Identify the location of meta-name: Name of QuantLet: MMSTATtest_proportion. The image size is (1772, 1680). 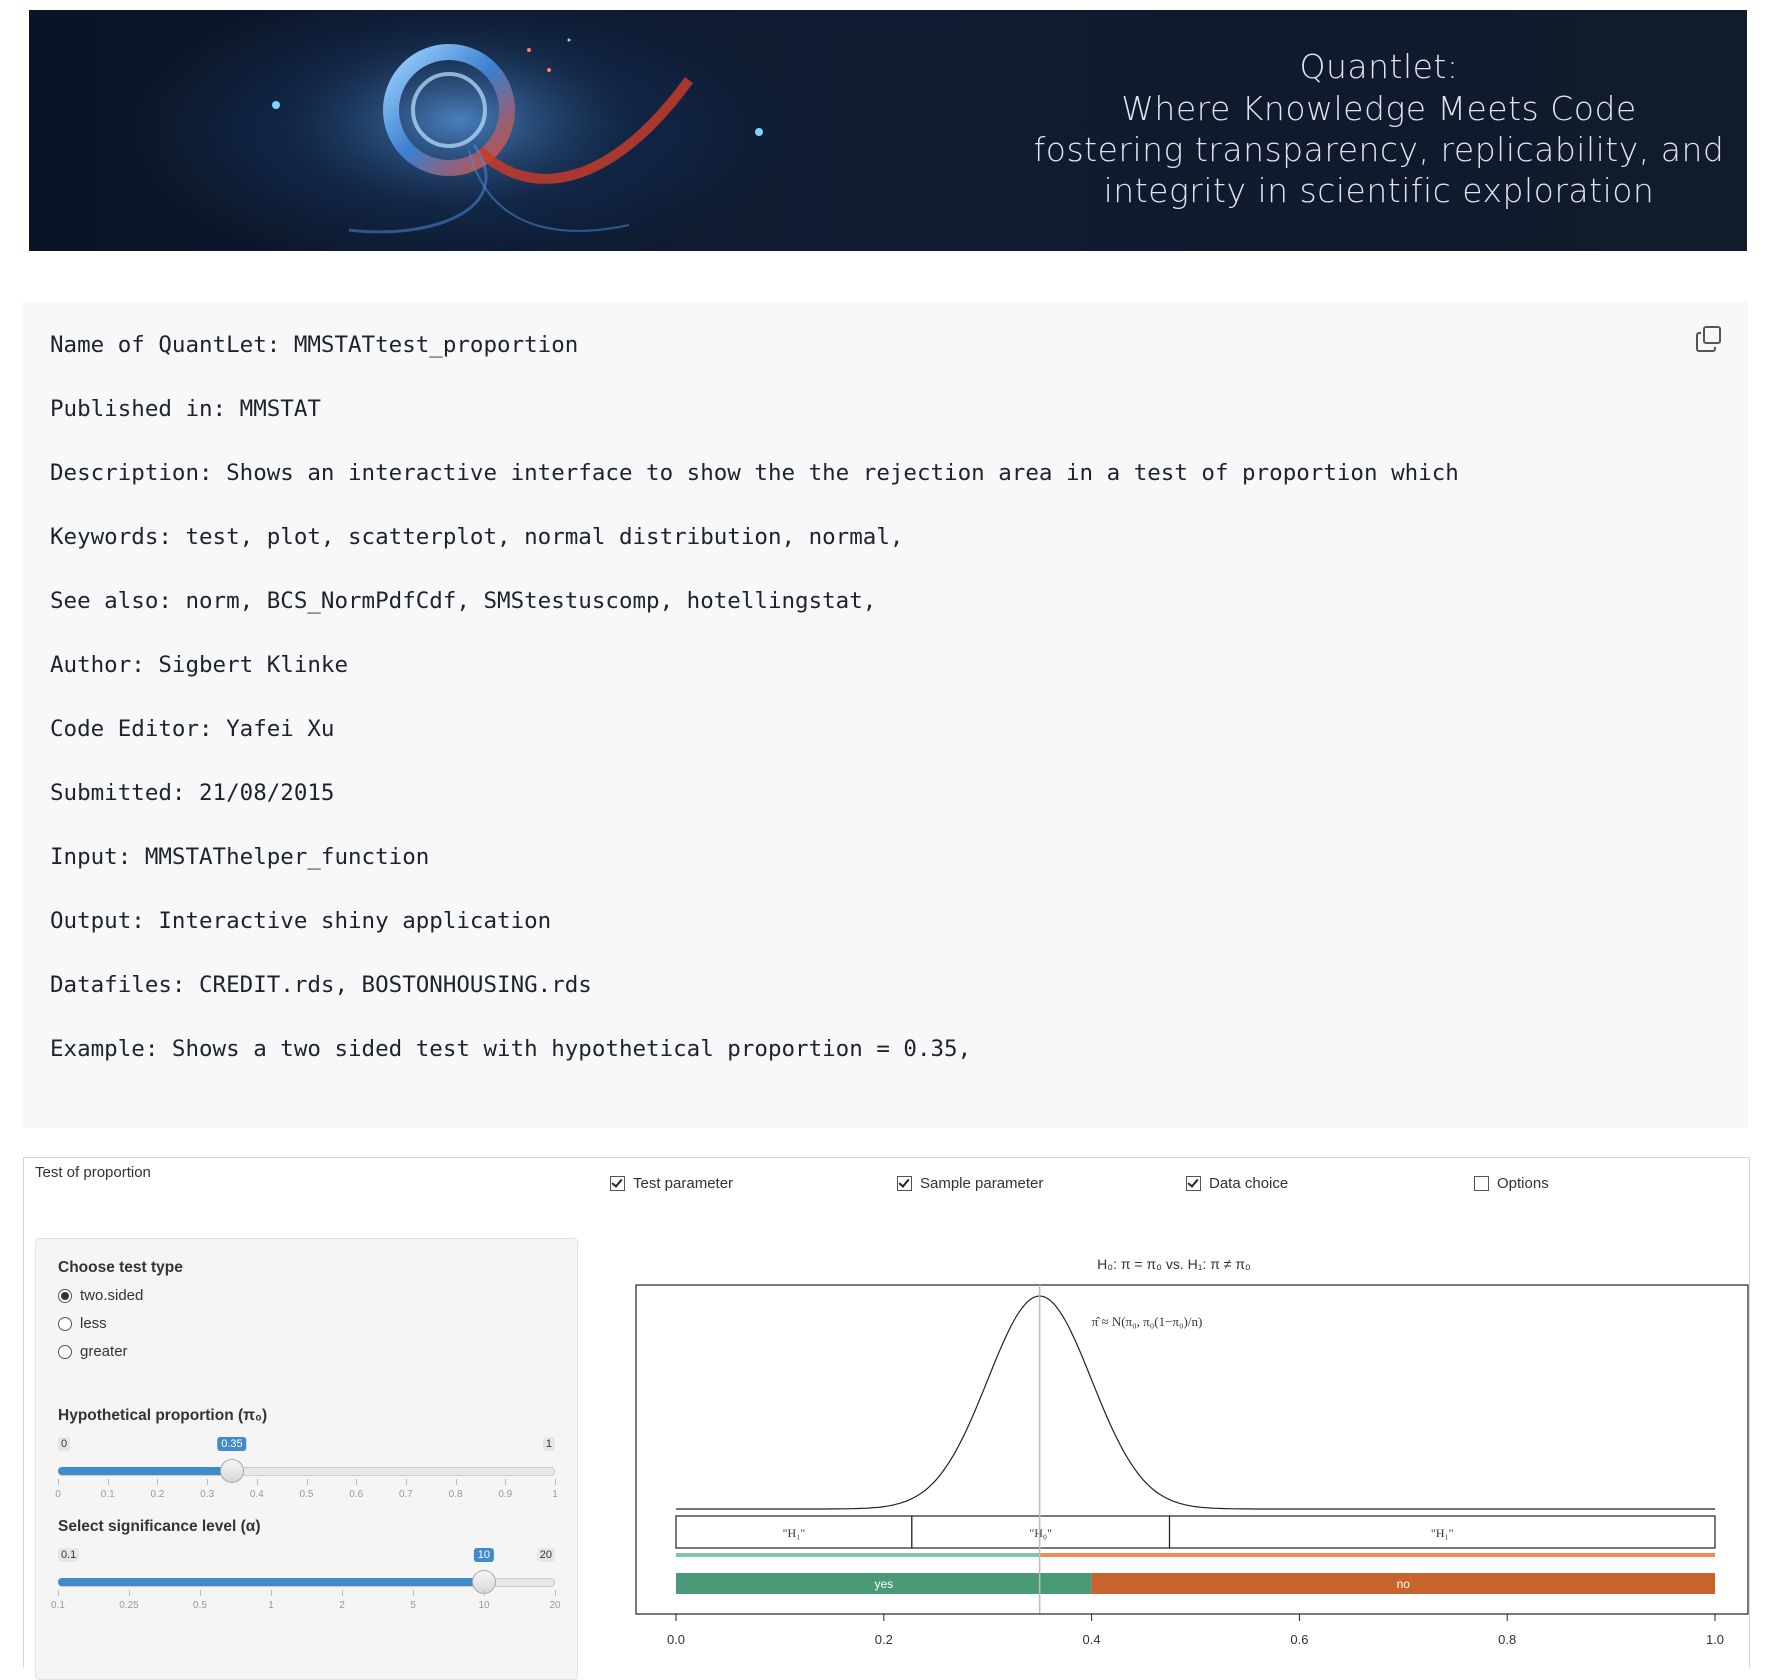
(314, 345).